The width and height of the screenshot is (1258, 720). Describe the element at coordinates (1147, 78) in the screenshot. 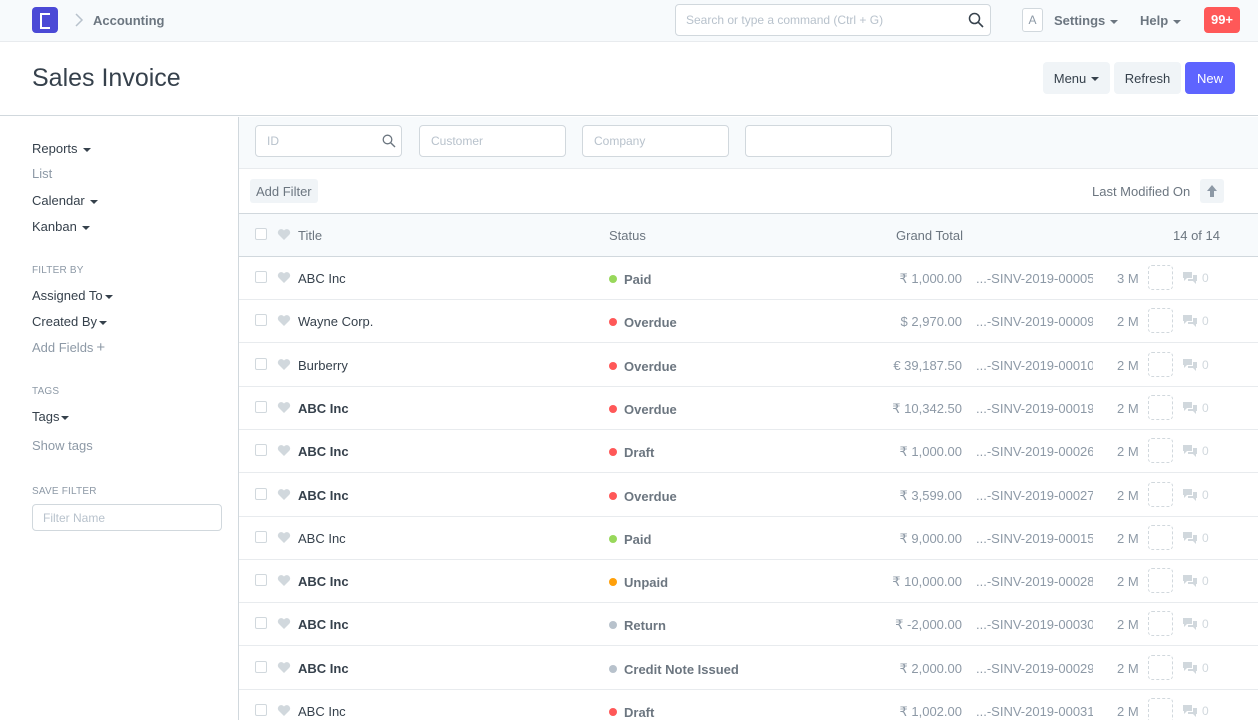

I see `refresh-button: Refresh` at that location.